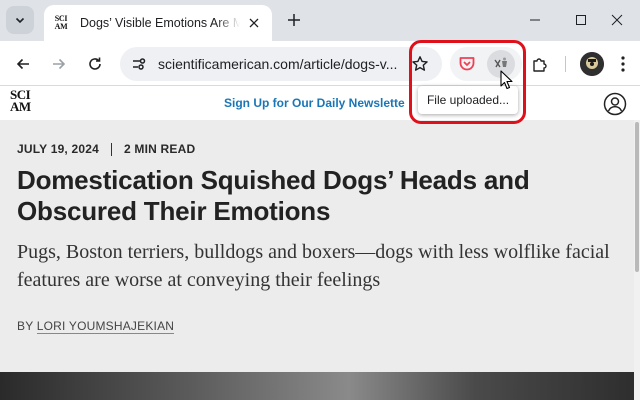  I want to click on avatar, so click(592, 64).